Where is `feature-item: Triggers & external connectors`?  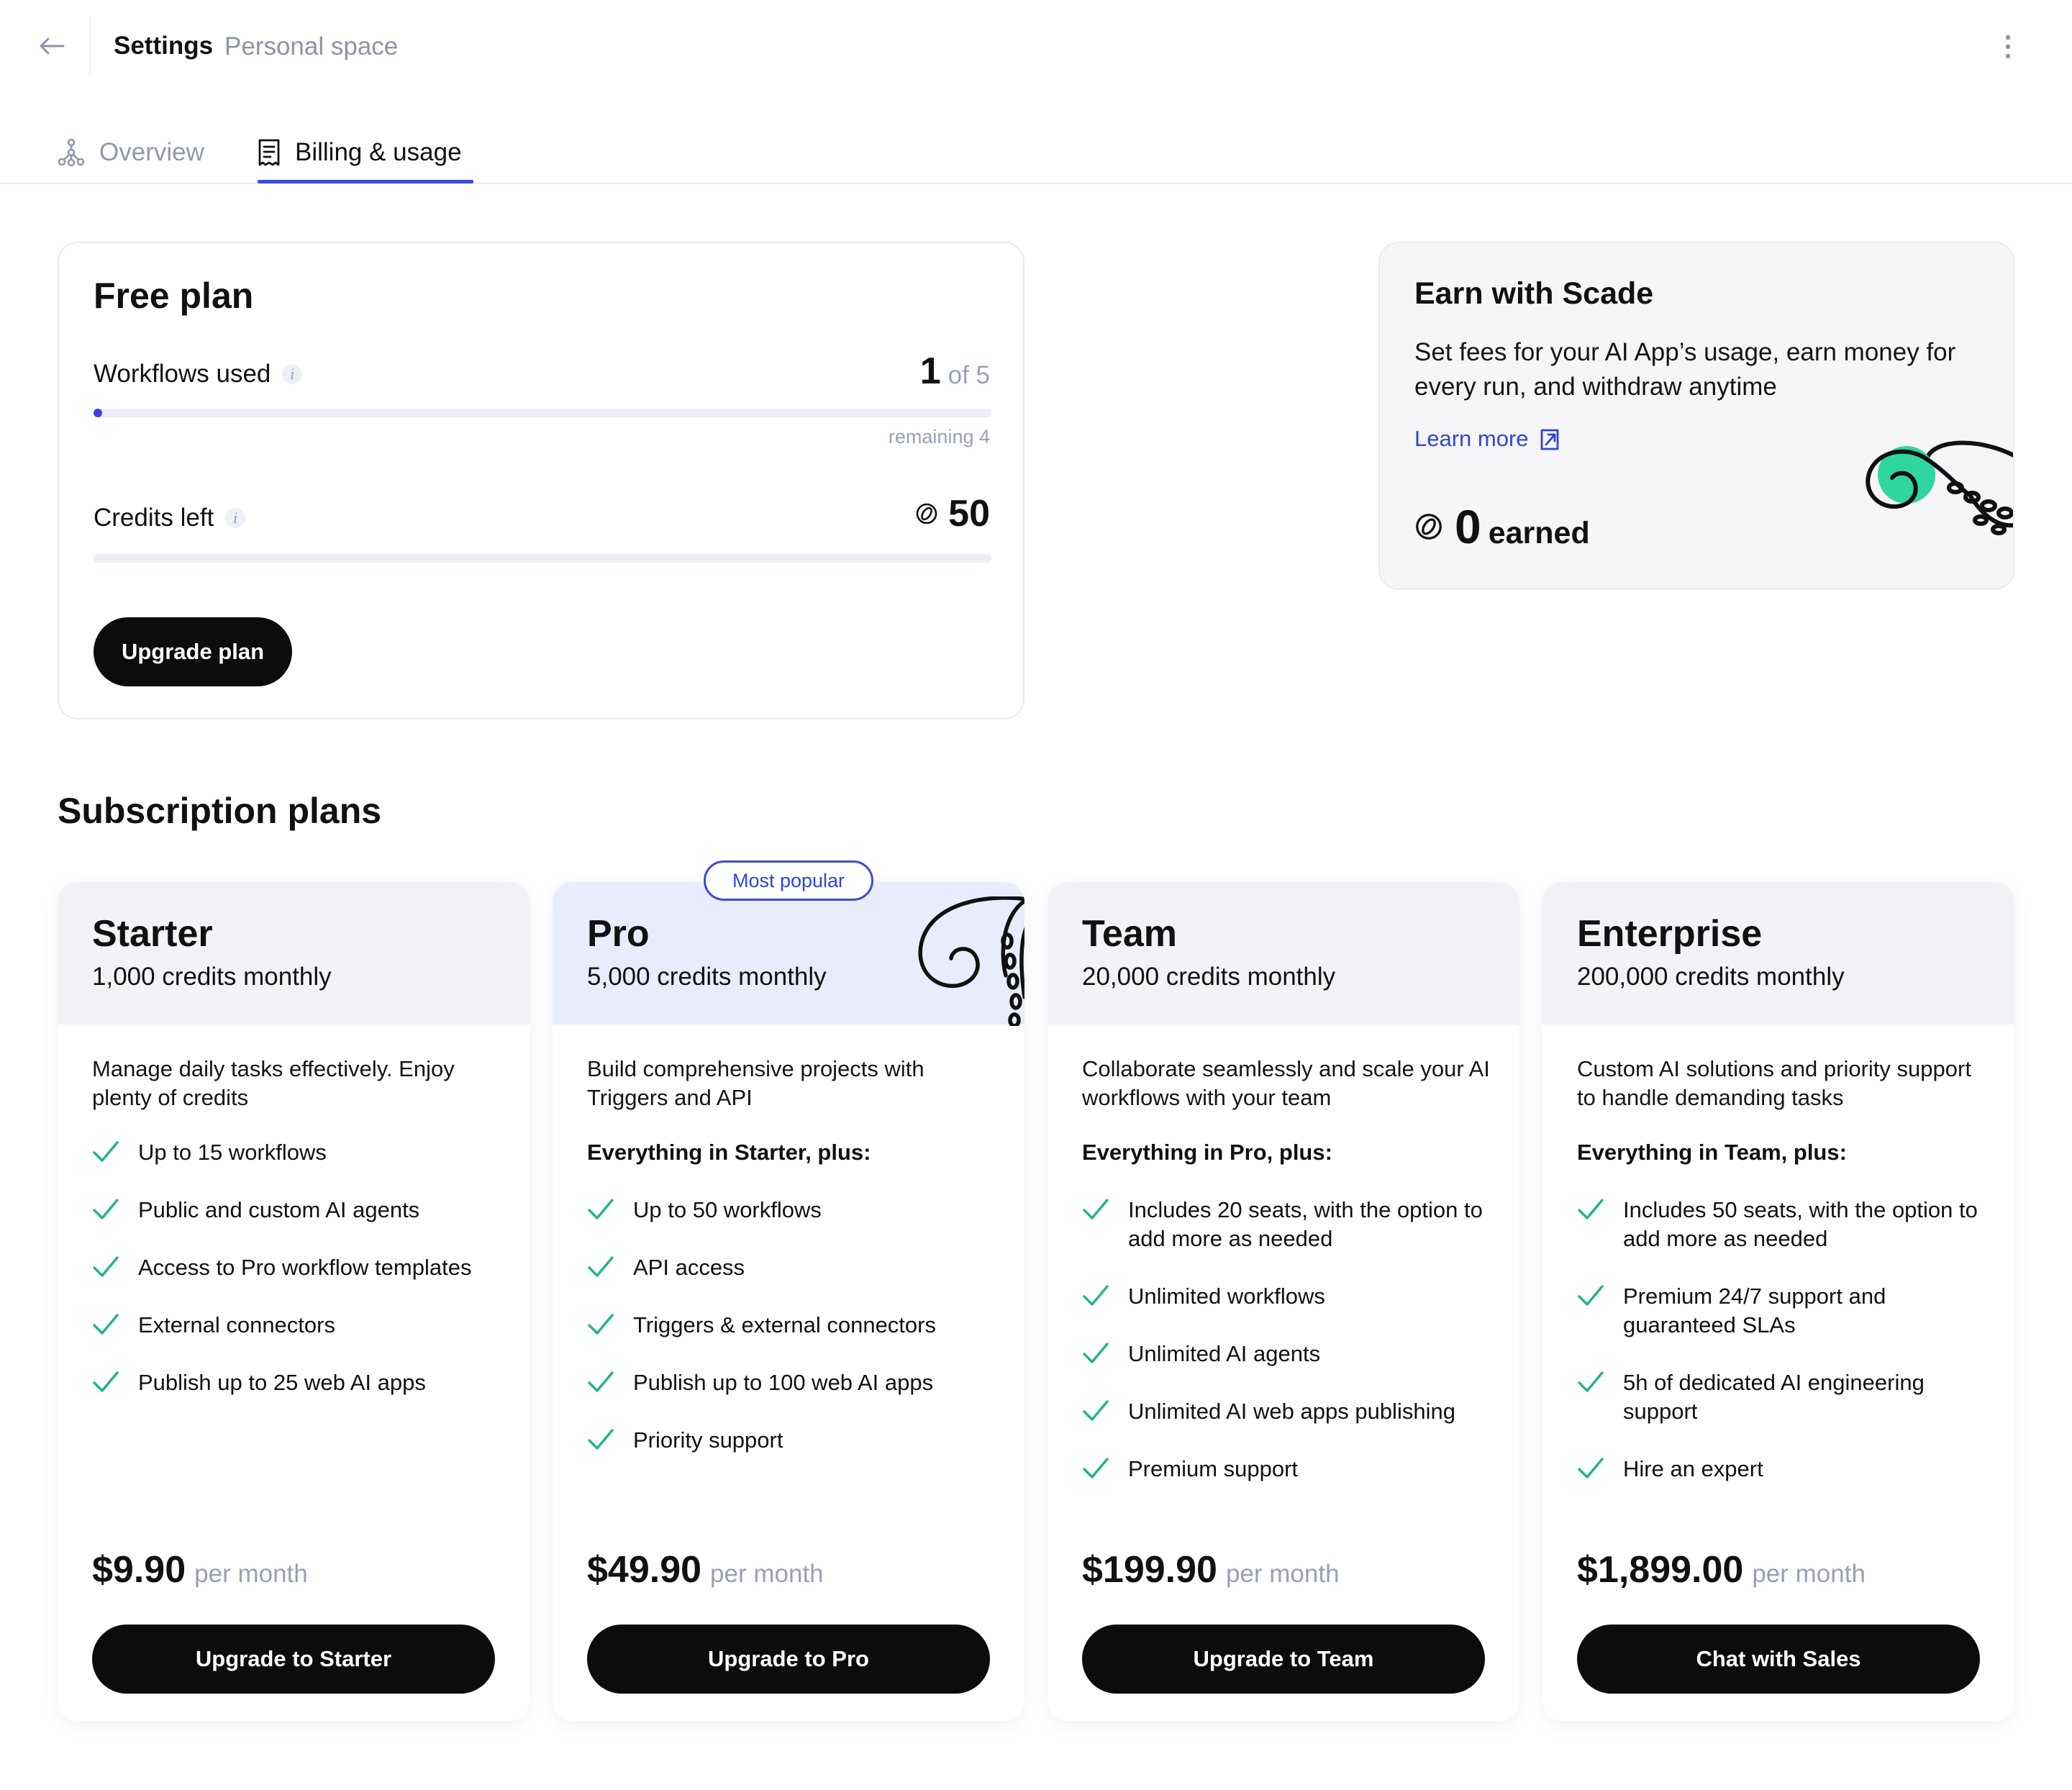
feature-item: Triggers & external connectors is located at coordinates (795, 1325).